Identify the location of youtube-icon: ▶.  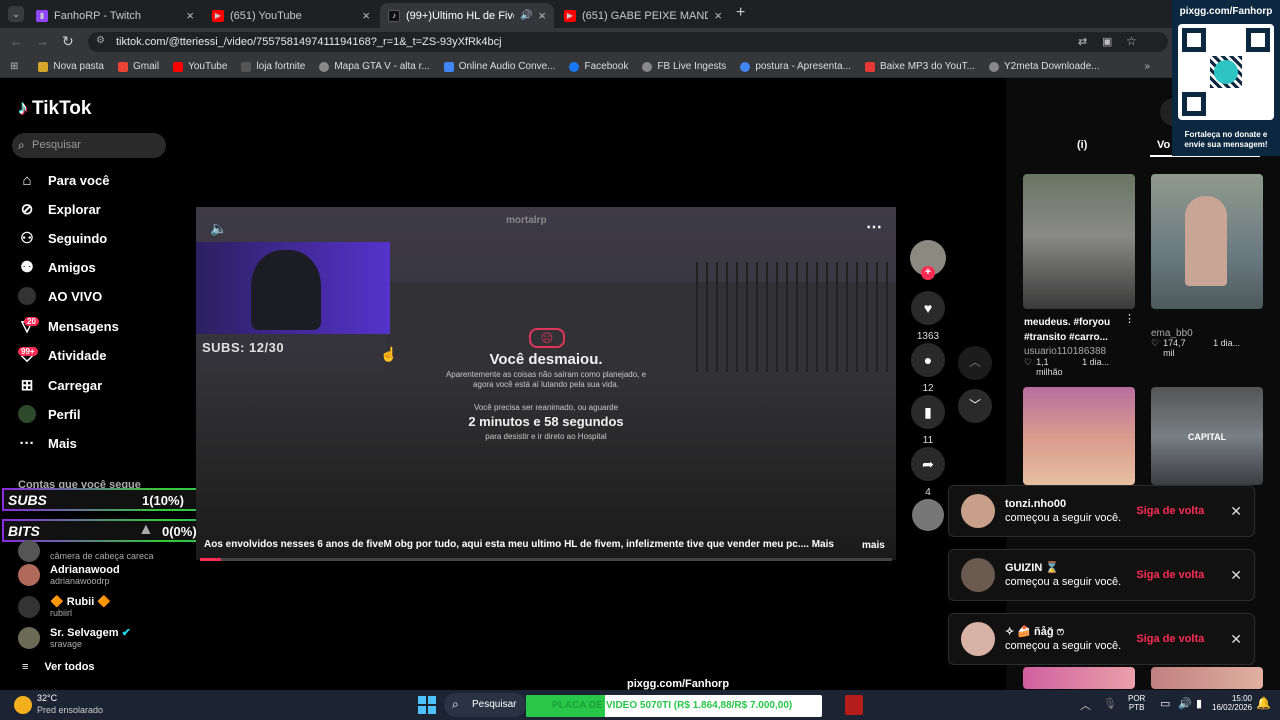
(218, 15).